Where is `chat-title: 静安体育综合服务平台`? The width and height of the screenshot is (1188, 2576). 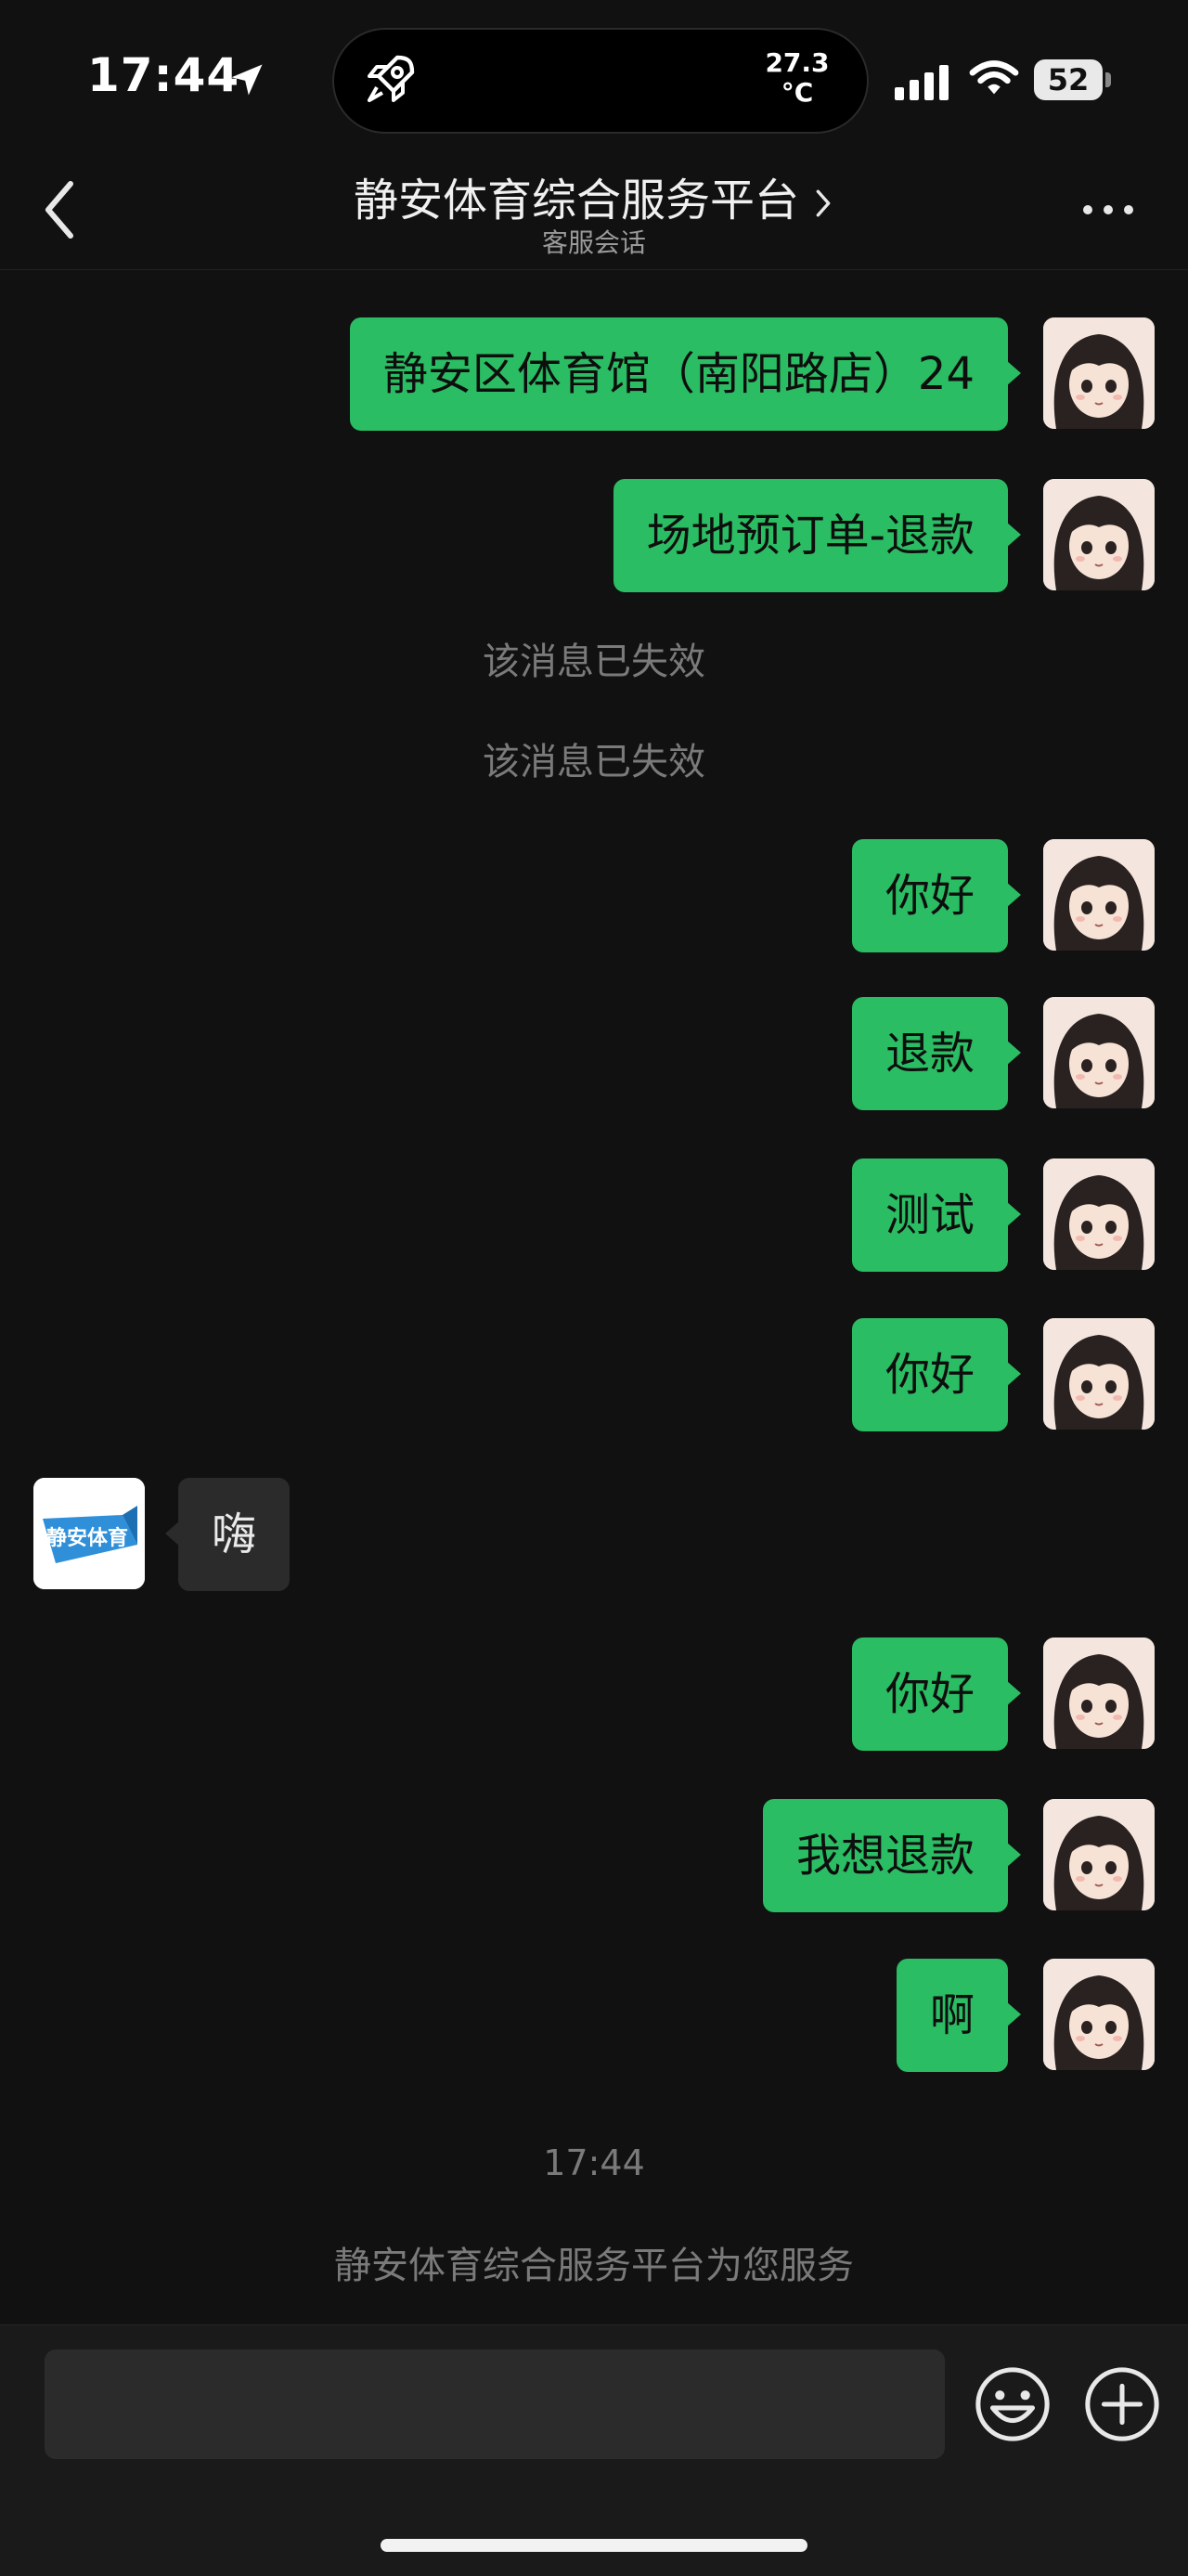 chat-title: 静安体育综合服务平台 is located at coordinates (594, 195).